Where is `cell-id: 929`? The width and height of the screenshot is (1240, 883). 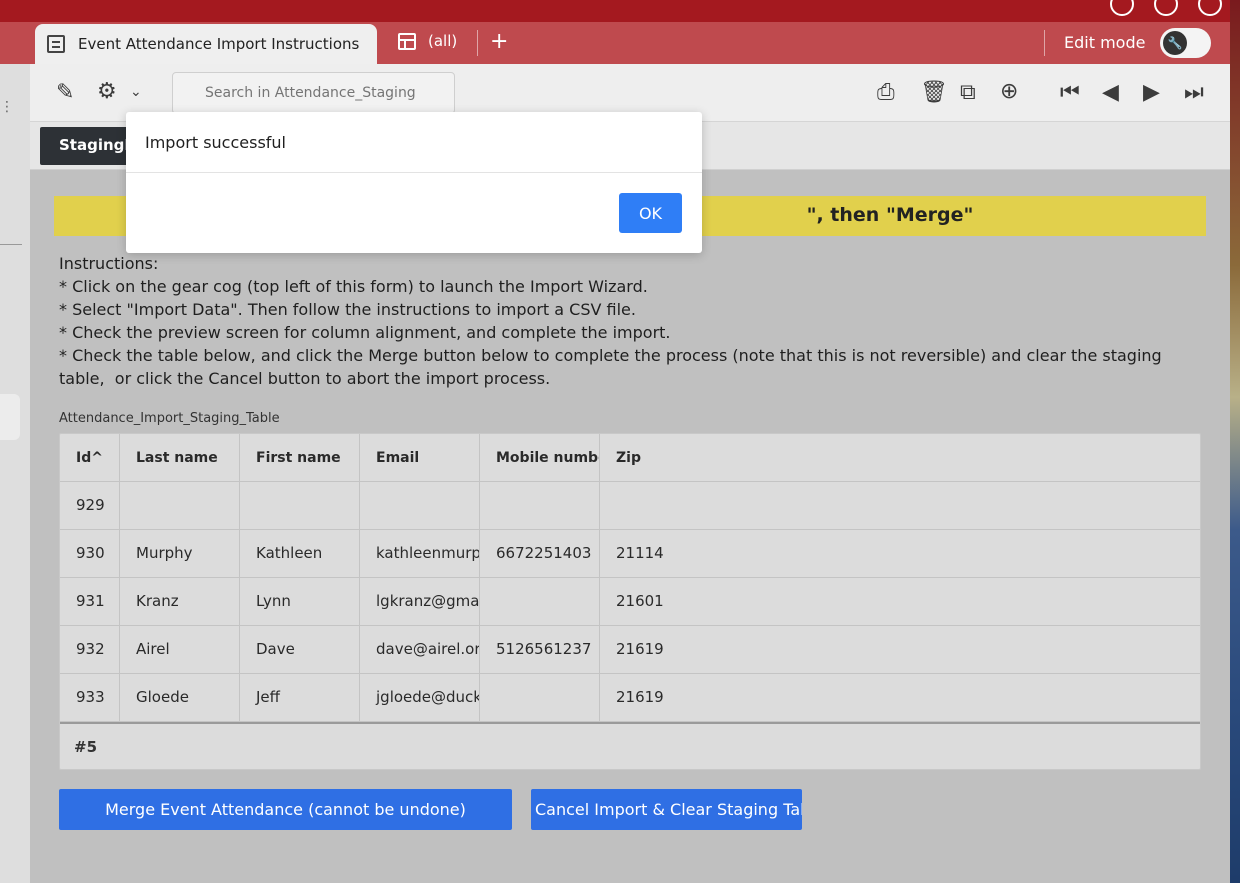 cell-id: 929 is located at coordinates (90, 506).